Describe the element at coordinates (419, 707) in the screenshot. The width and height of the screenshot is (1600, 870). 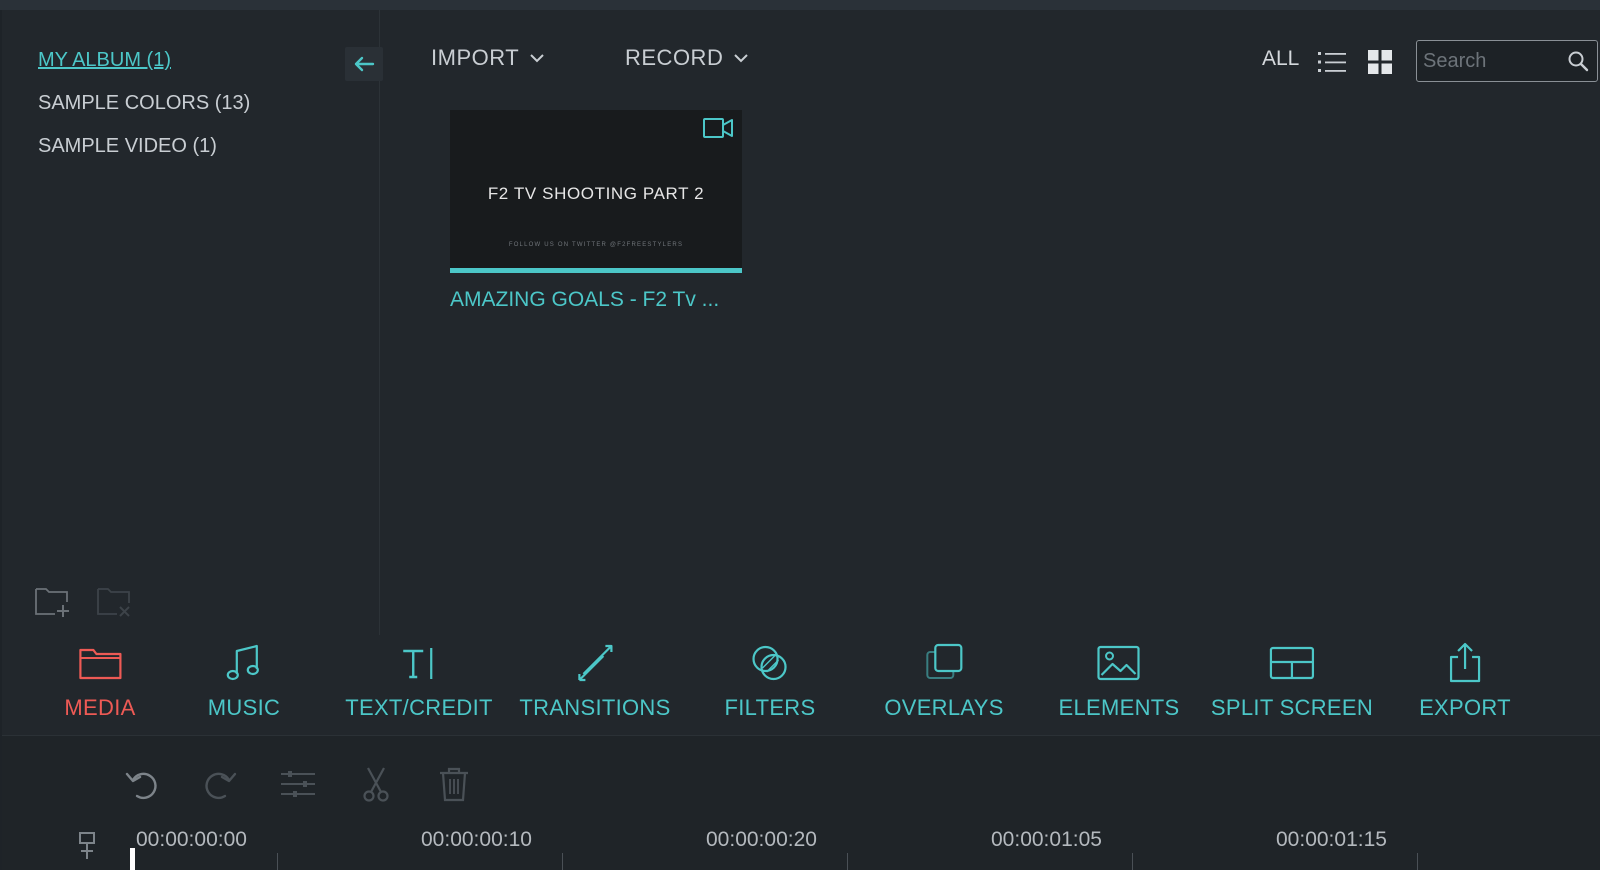
I see `category-label: TEXT/CREDIT` at that location.